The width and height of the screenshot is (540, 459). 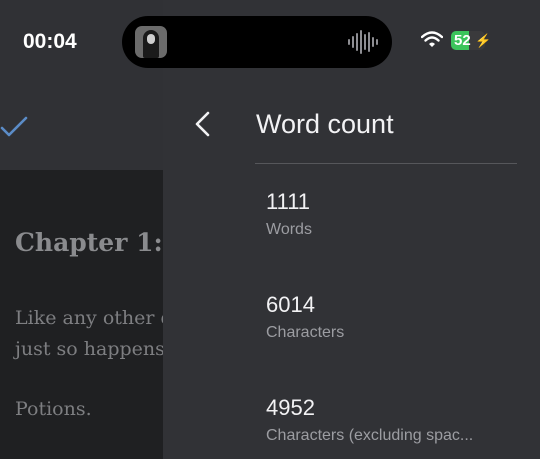 What do you see at coordinates (363, 42) in the screenshot?
I see `audio-waveform-icon` at bounding box center [363, 42].